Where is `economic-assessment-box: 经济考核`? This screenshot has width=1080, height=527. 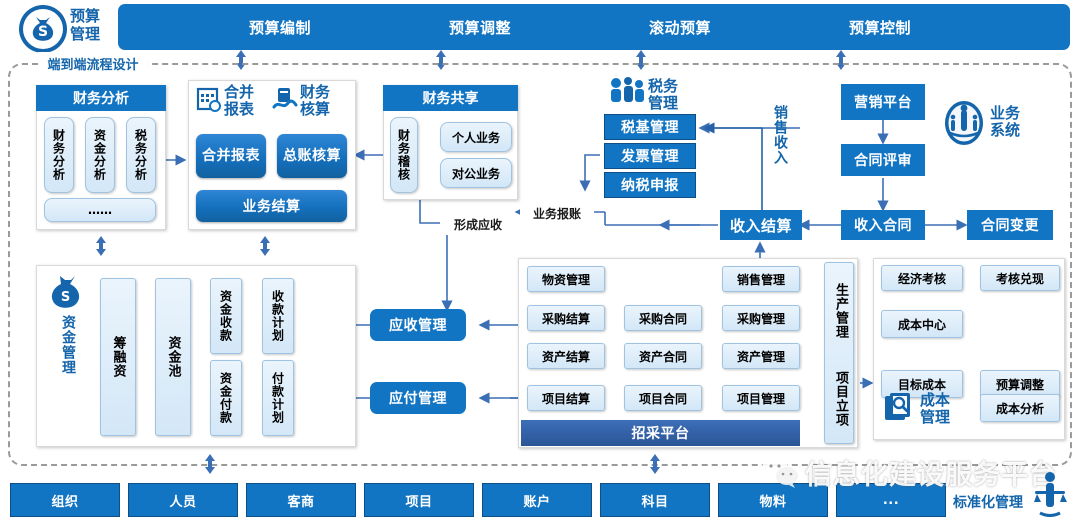 economic-assessment-box: 经济考核 is located at coordinates (922, 278).